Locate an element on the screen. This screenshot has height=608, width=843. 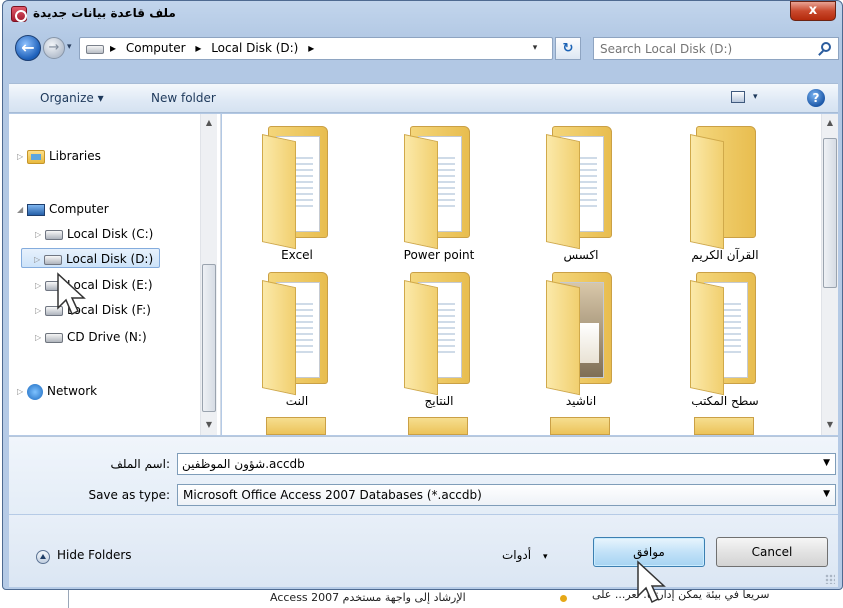
hide-folders-button: Hide Folders is located at coordinates (94, 555).